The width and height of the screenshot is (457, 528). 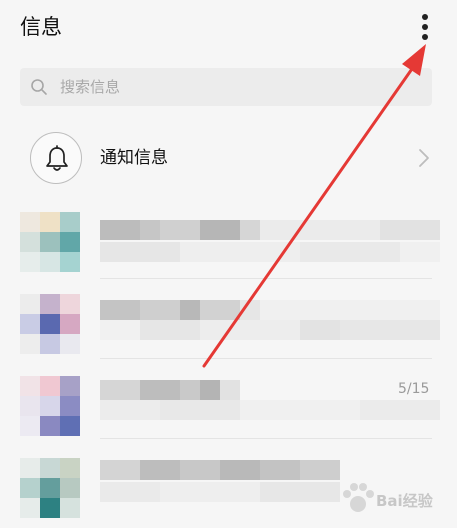 I want to click on search-icon, so click(x=39, y=87).